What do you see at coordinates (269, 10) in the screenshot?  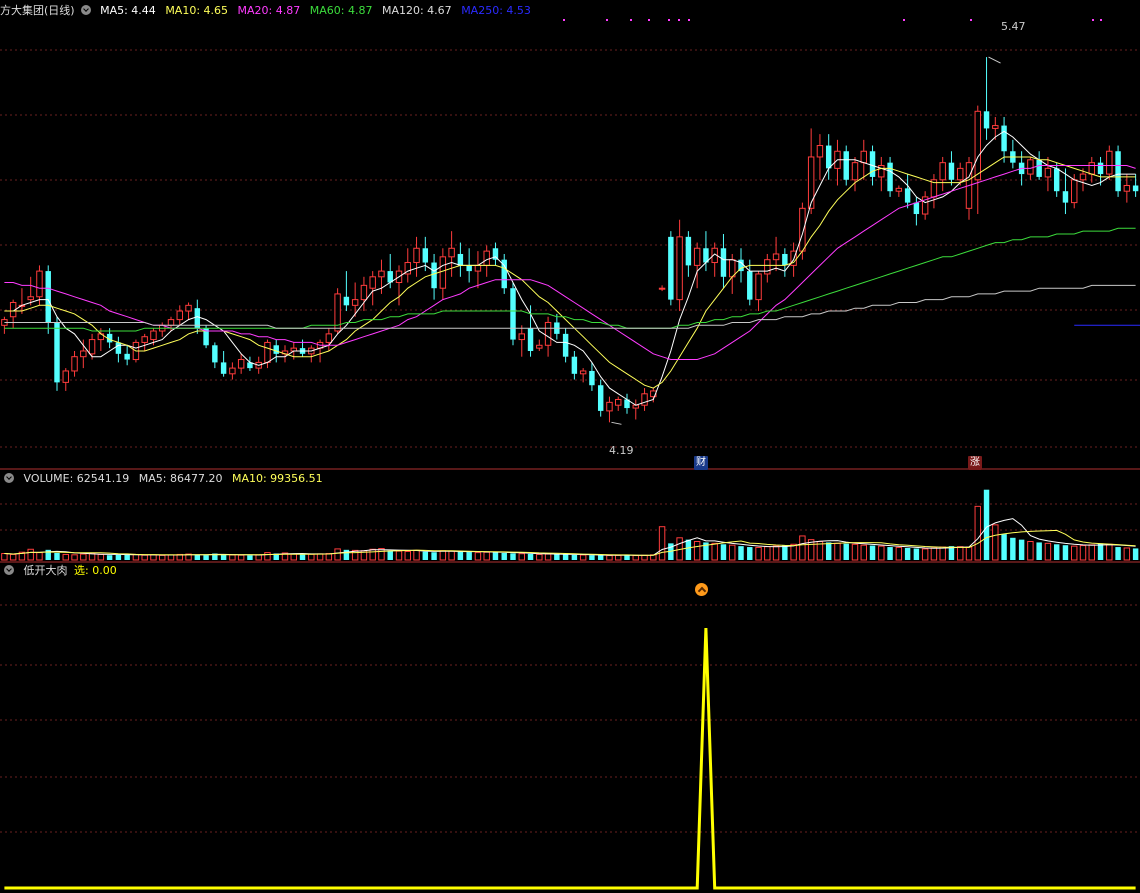 I see `ma20-label: MA20: 4.87` at bounding box center [269, 10].